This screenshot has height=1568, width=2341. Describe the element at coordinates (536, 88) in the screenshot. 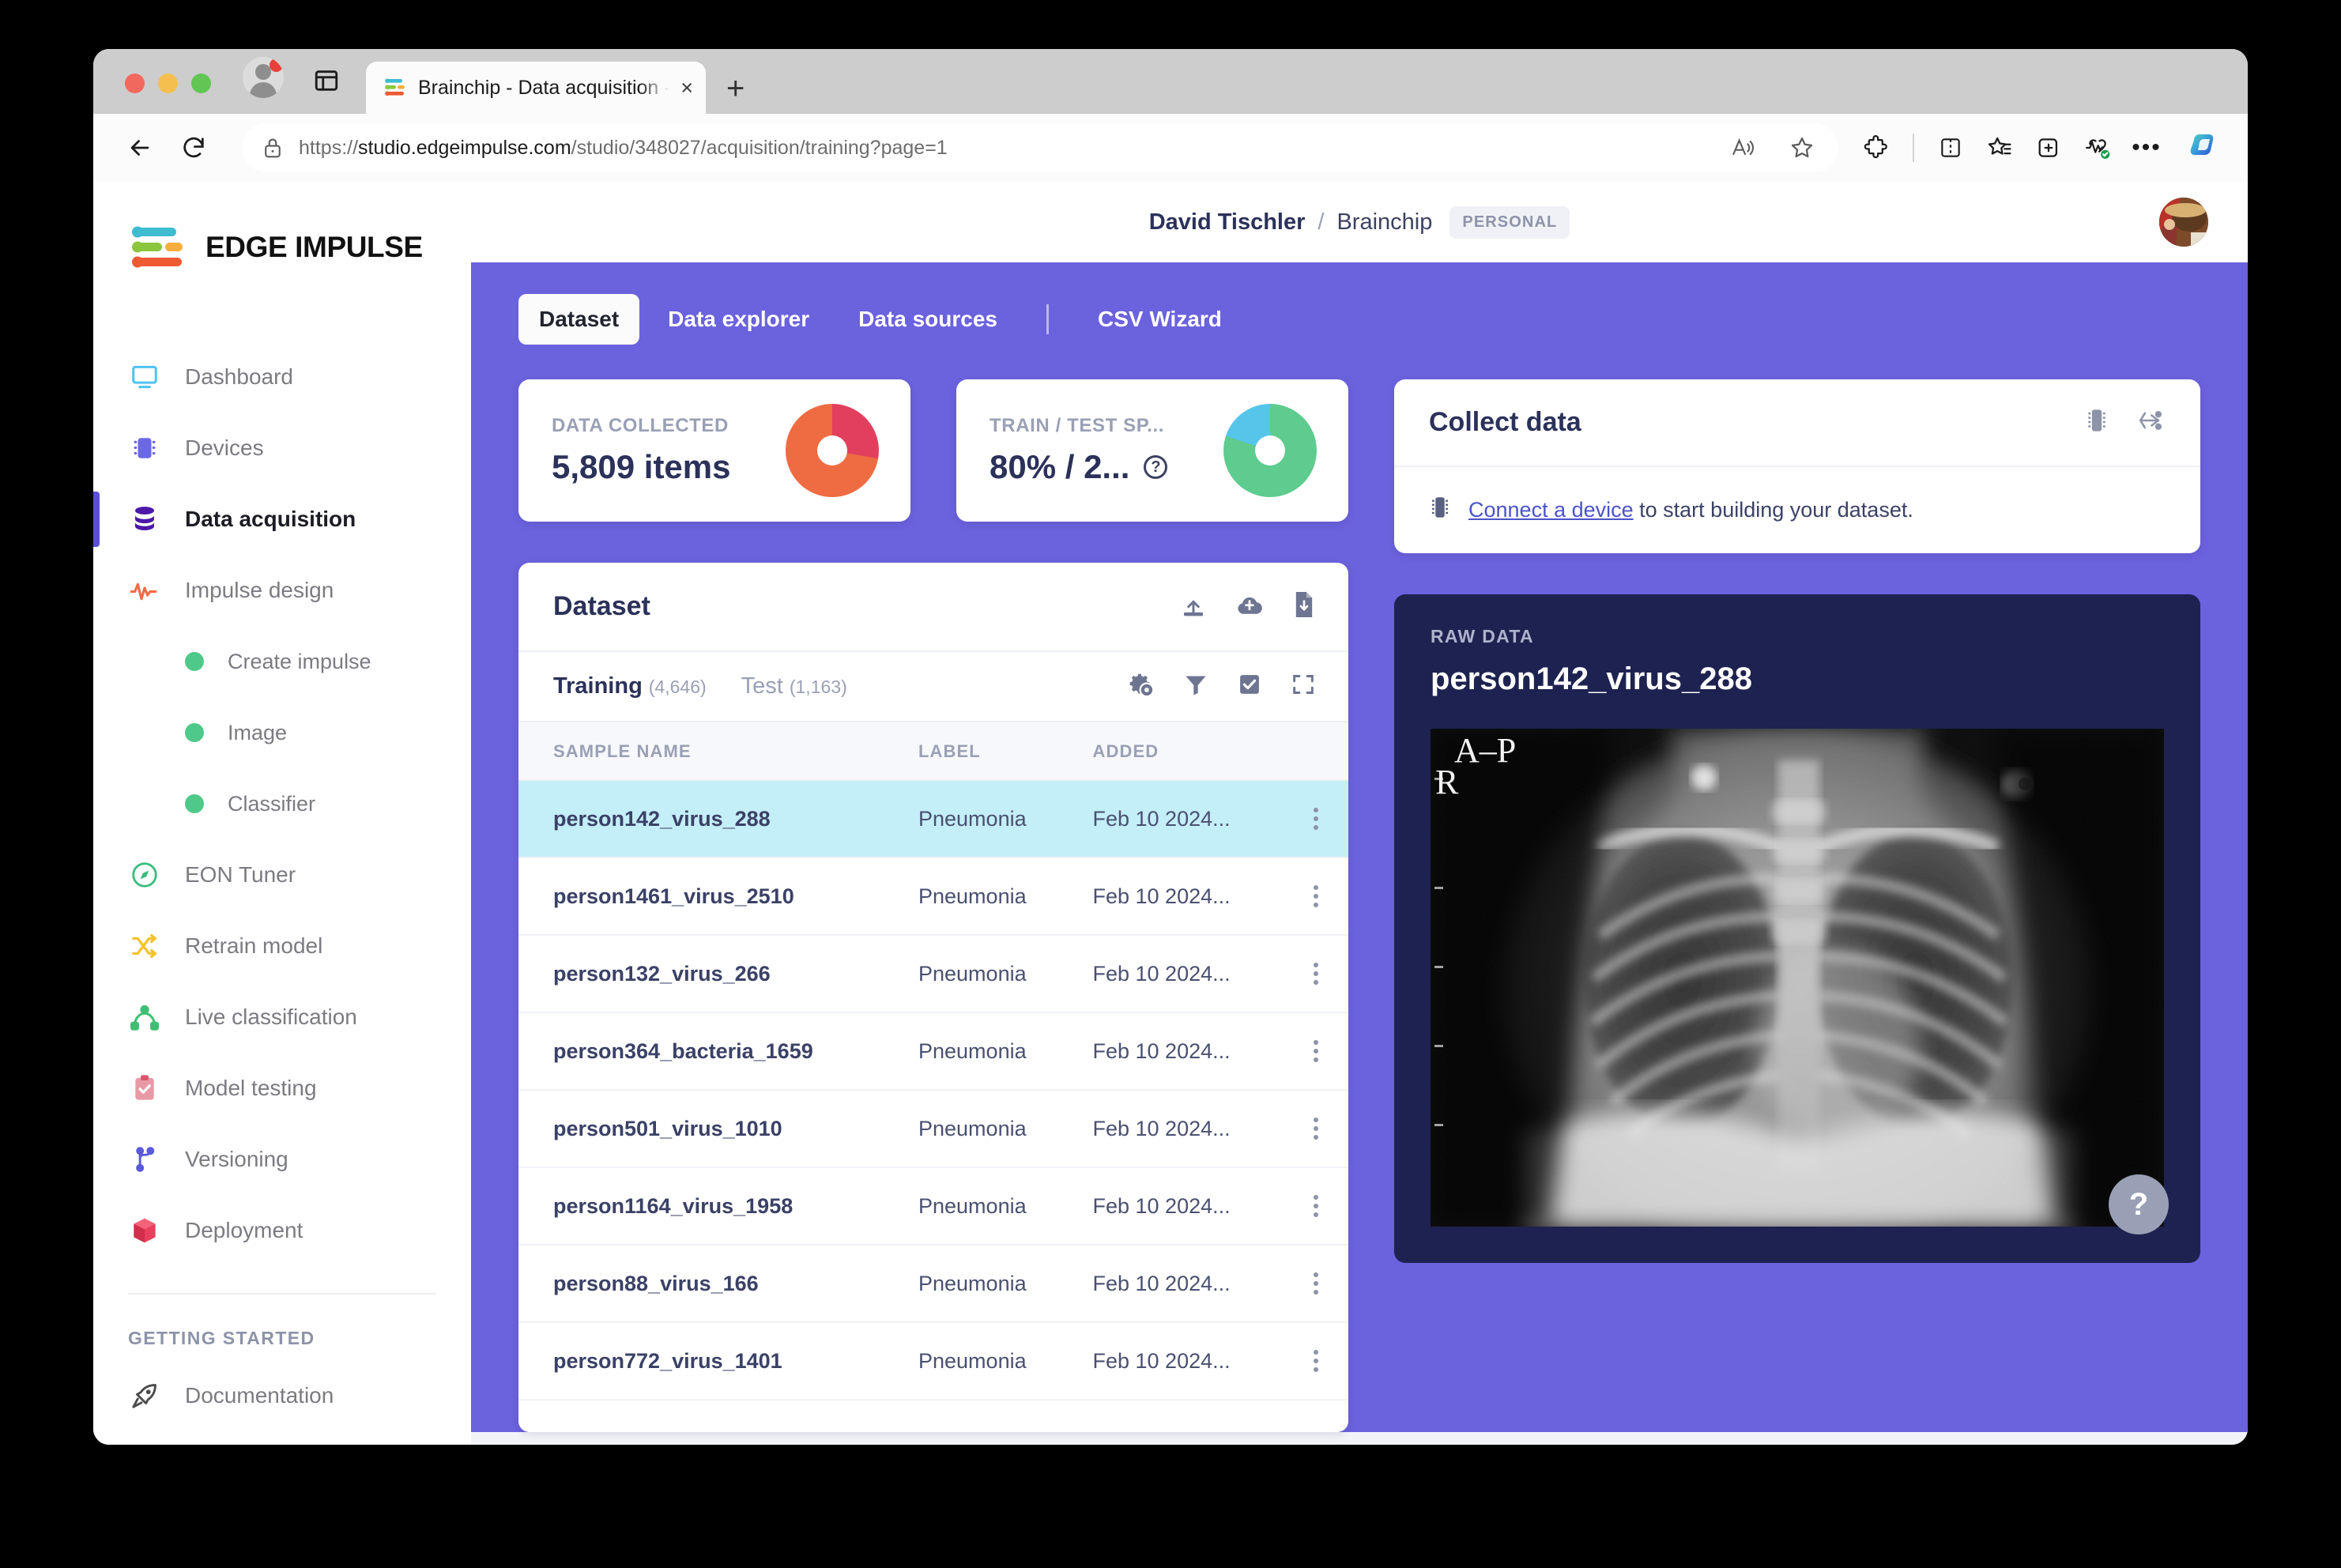

I see `browser-tab: Brainchip - Data acquisition - E ×` at that location.